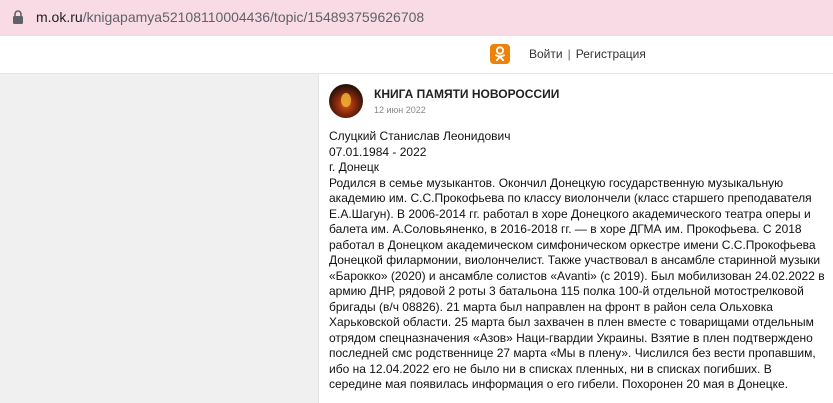 The height and width of the screenshot is (403, 833). I want to click on group-name: КНИГА ПАМЯТИ НОВОРОССИИ, so click(466, 94).